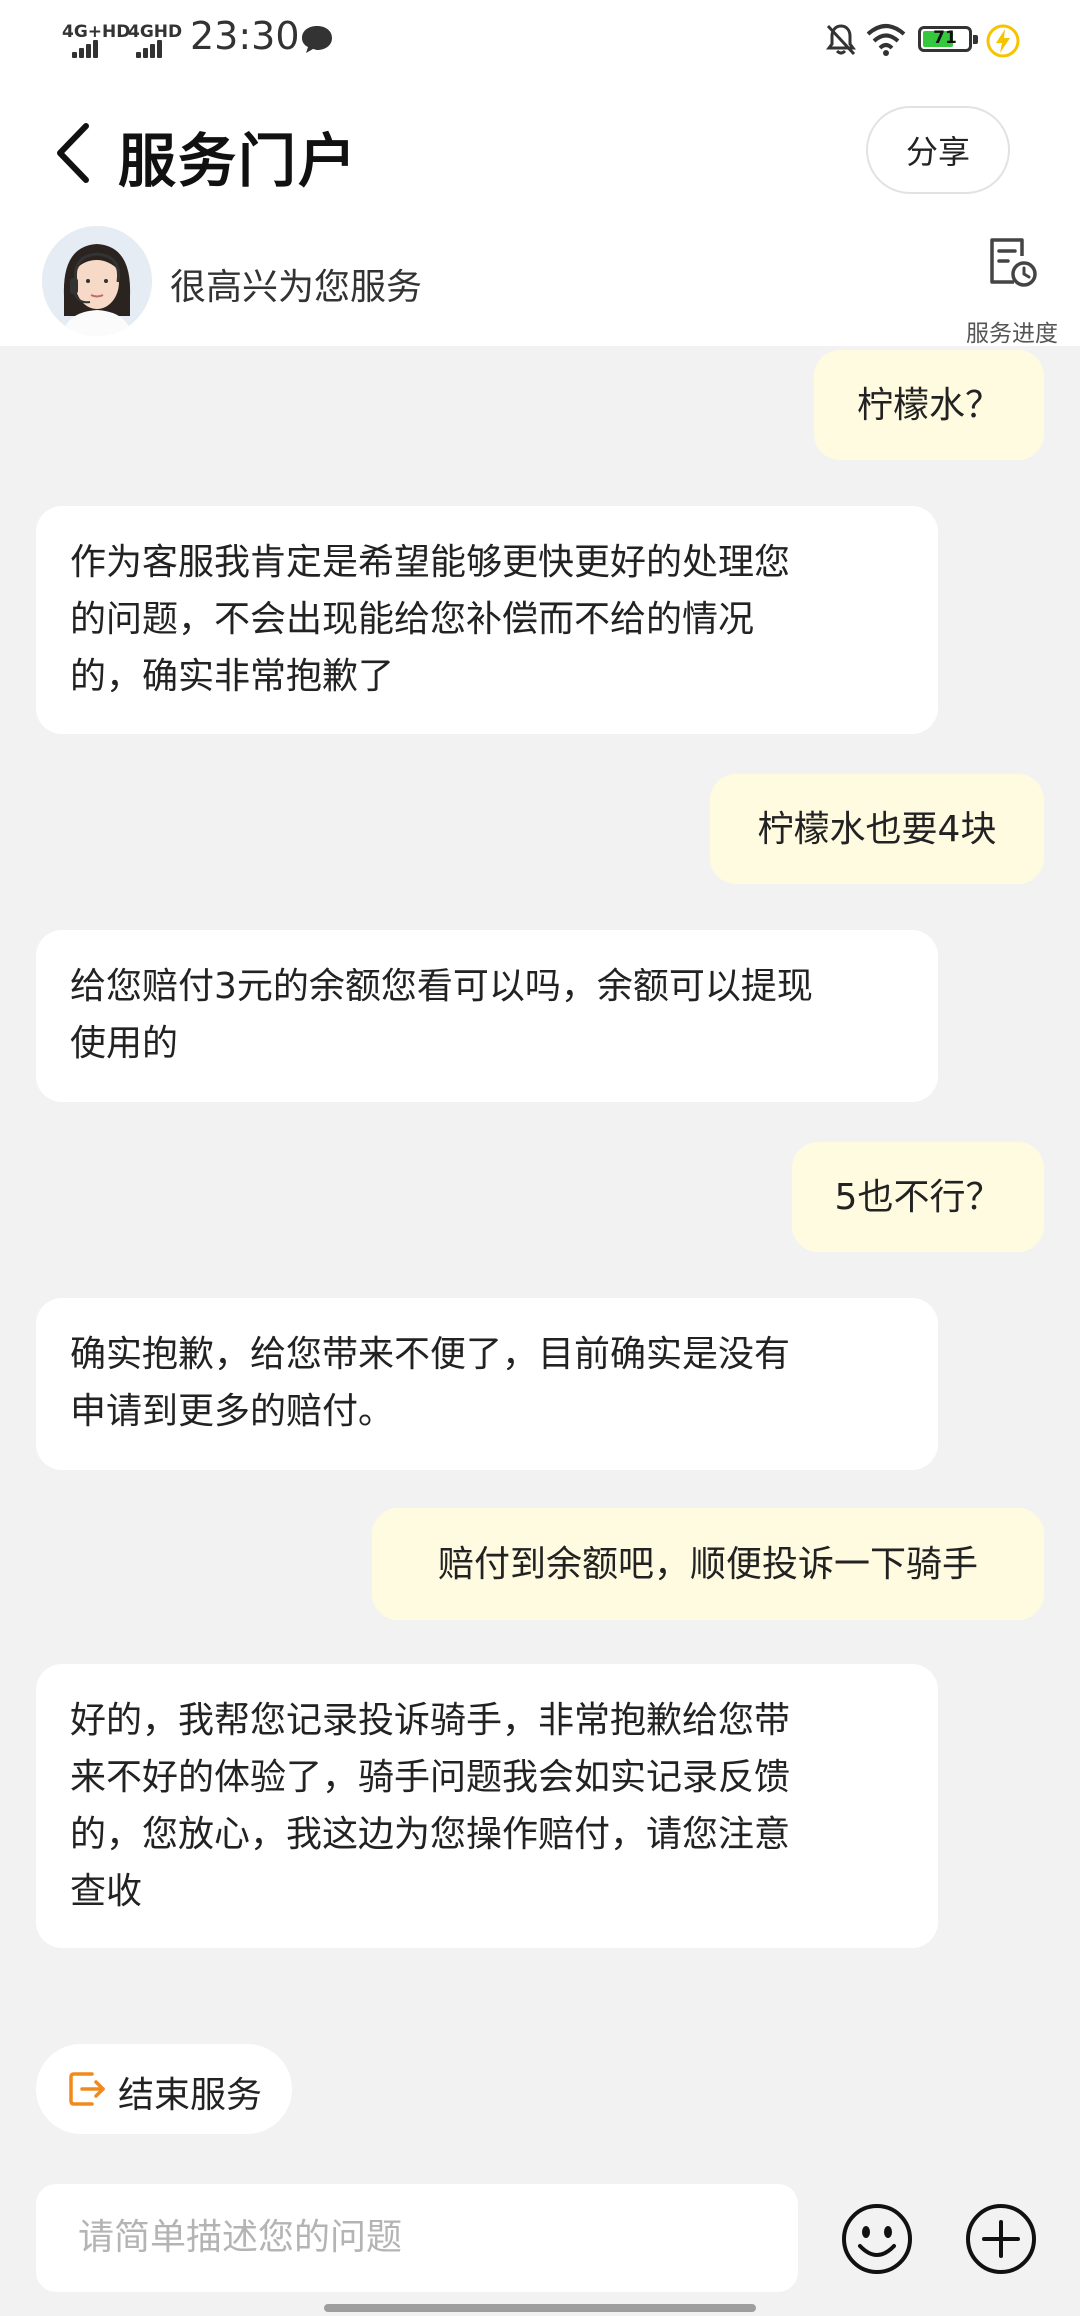 The width and height of the screenshot is (1080, 2316). What do you see at coordinates (540, 42) in the screenshot?
I see `status-bar: 4G+HD 4GHD 23:30 71` at bounding box center [540, 42].